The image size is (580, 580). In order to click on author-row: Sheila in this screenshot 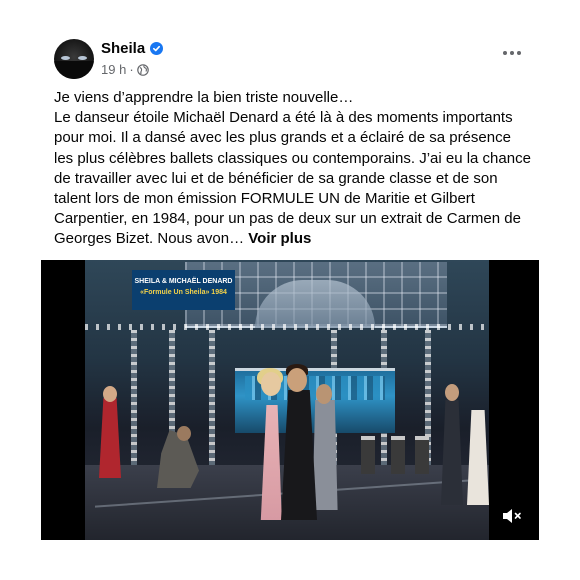, I will do `click(132, 48)`.